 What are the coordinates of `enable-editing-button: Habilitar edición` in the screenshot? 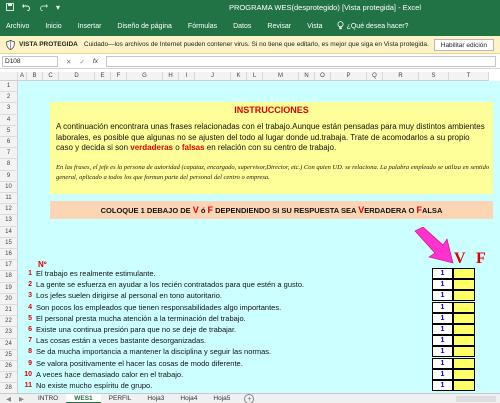 It's located at (463, 45).